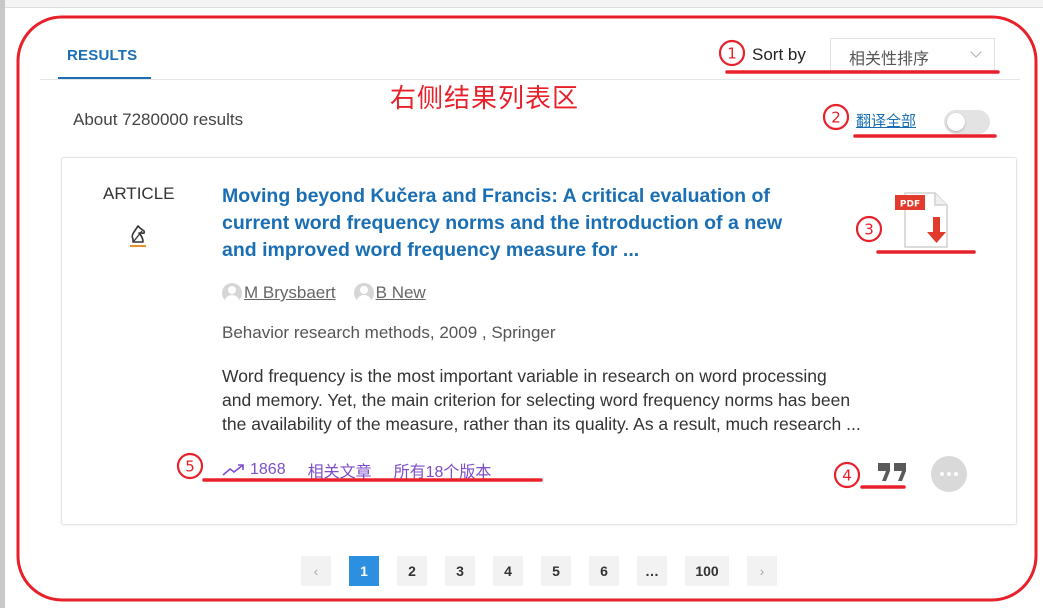  I want to click on sort-selected-value: 相关性排序, so click(889, 59).